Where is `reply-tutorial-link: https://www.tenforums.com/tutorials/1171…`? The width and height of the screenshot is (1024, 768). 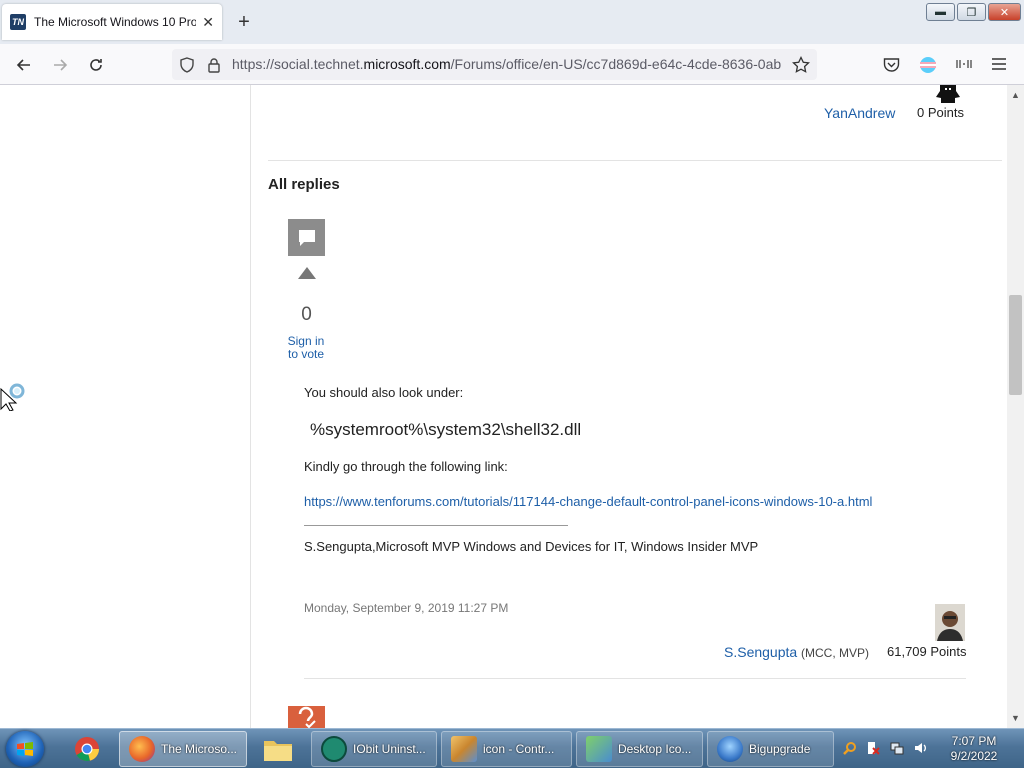 reply-tutorial-link: https://www.tenforums.com/tutorials/1171… is located at coordinates (588, 501).